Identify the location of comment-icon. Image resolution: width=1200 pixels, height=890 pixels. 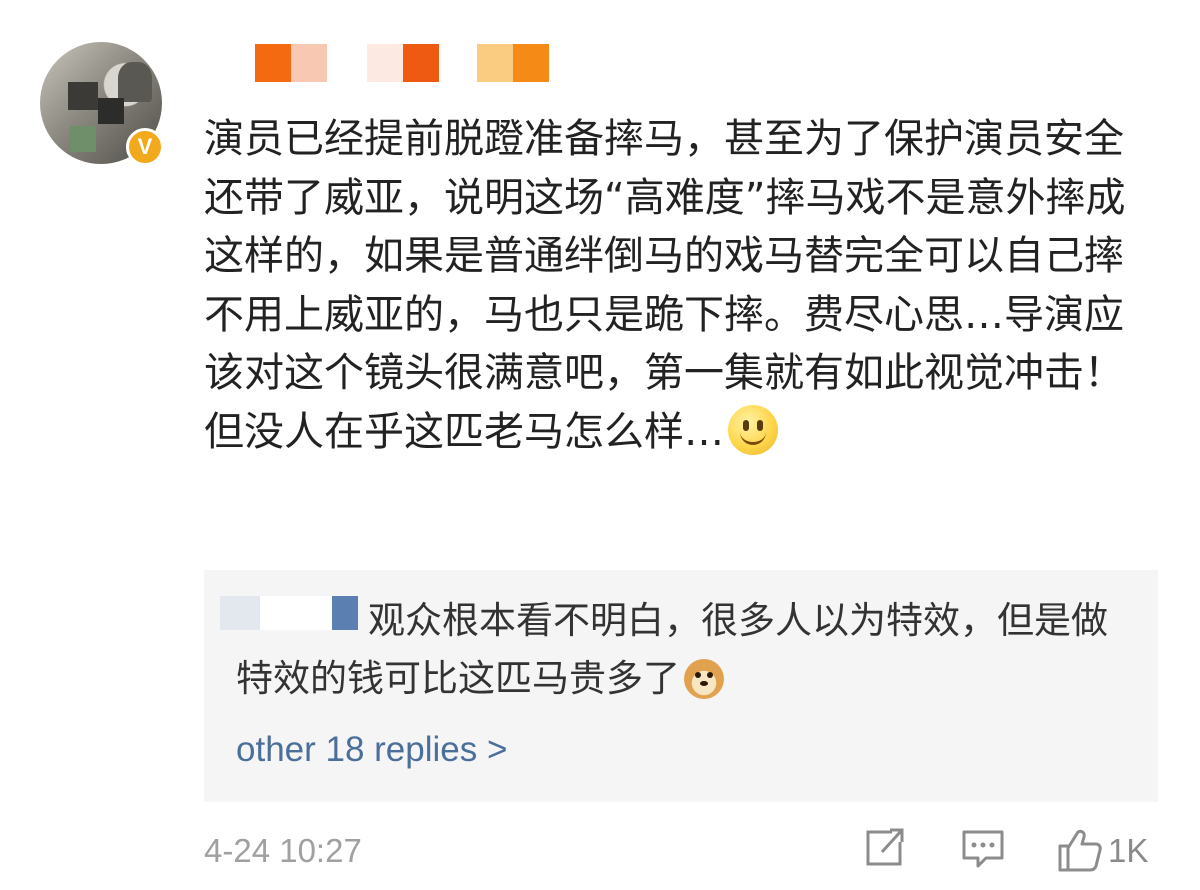
(983, 849).